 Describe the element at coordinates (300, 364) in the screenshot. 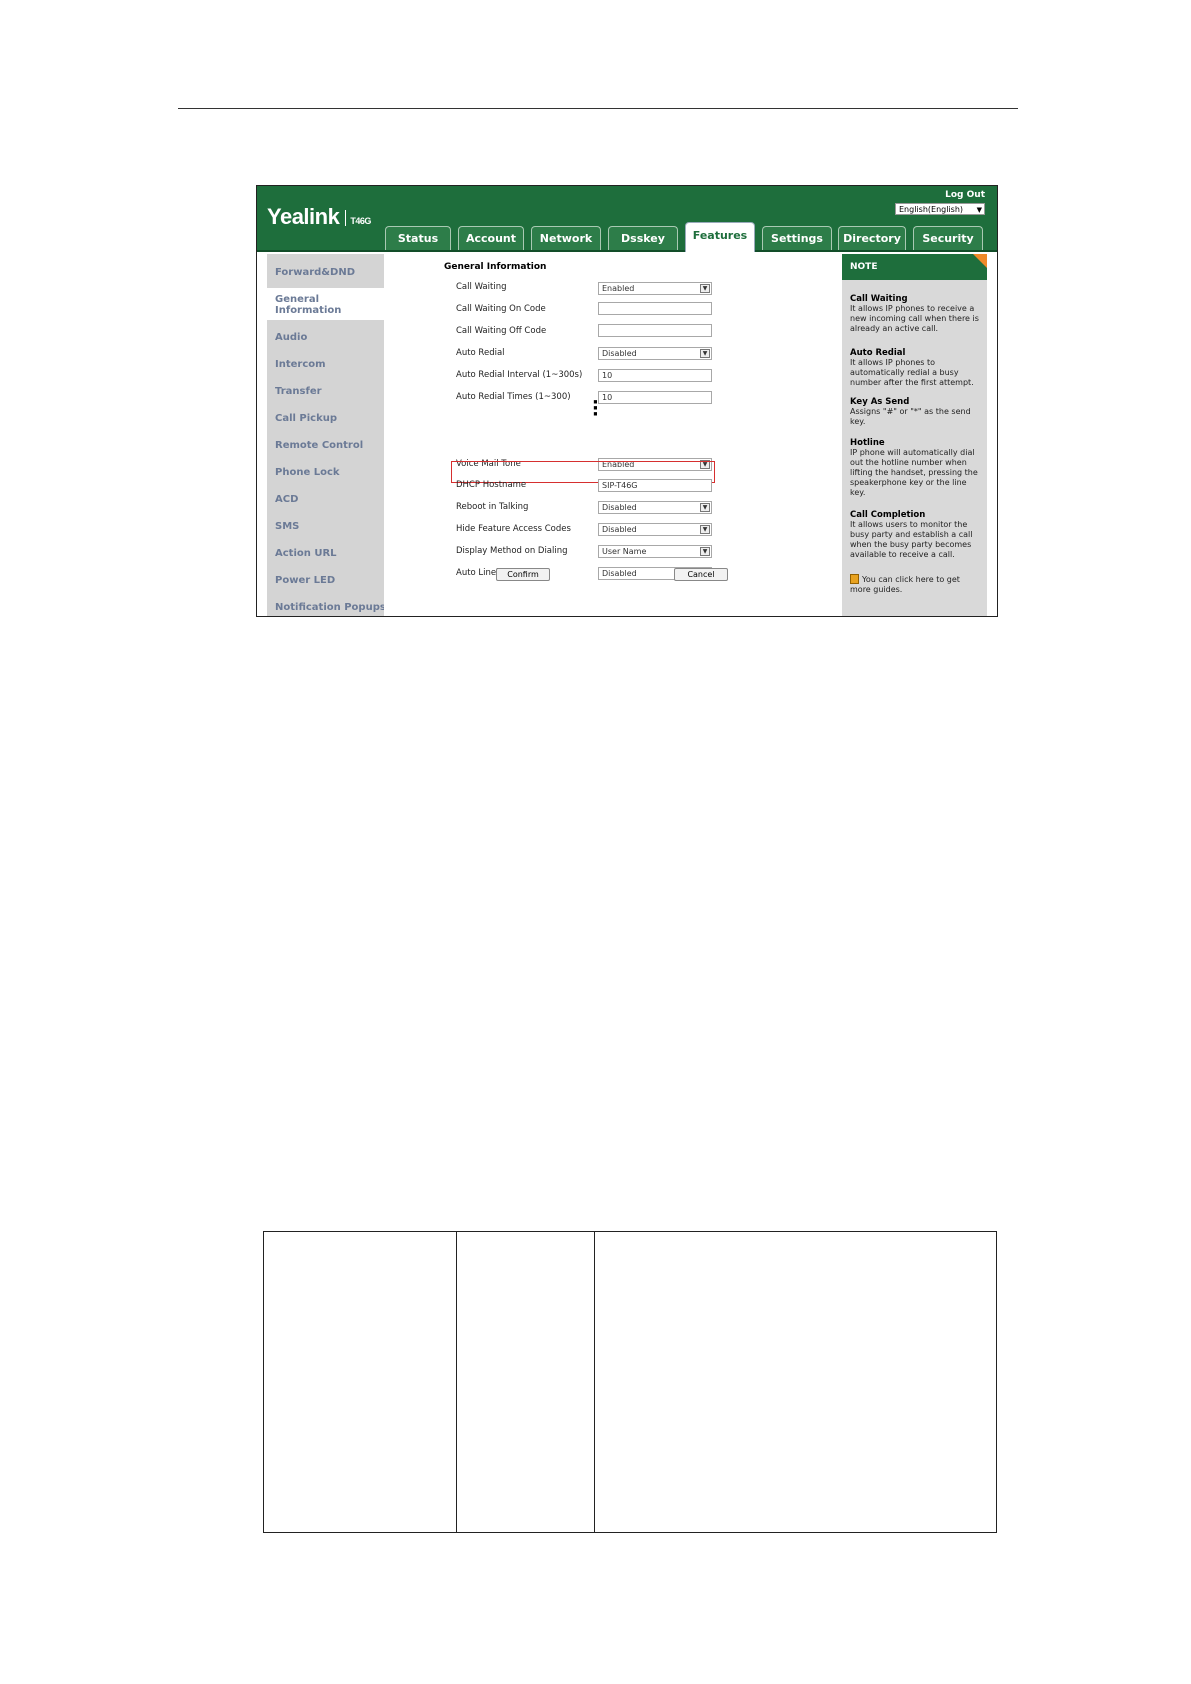

I see `sidebar-item-intercom: Intercom` at that location.